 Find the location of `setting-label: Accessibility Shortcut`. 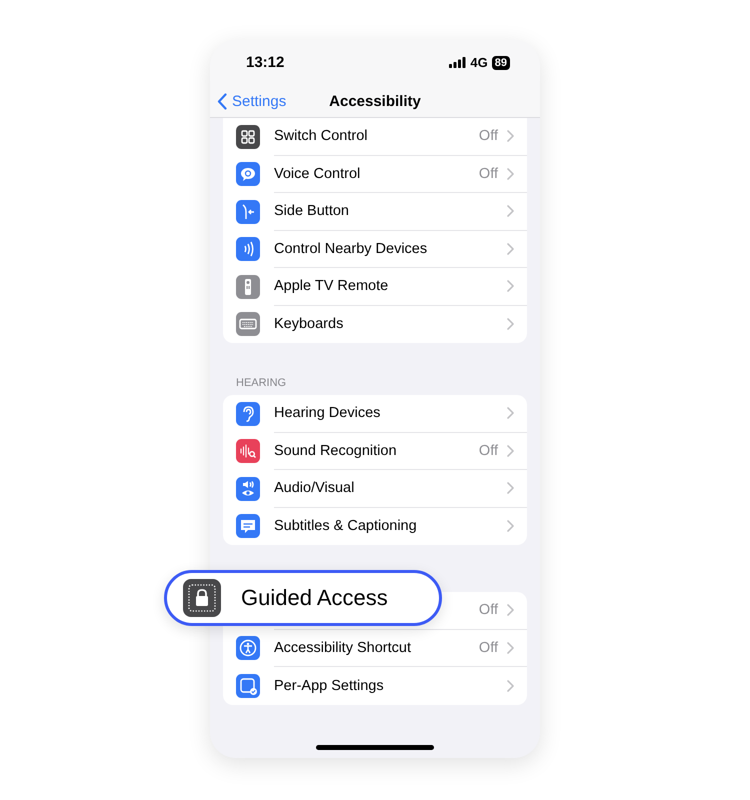

setting-label: Accessibility Shortcut is located at coordinates (376, 648).